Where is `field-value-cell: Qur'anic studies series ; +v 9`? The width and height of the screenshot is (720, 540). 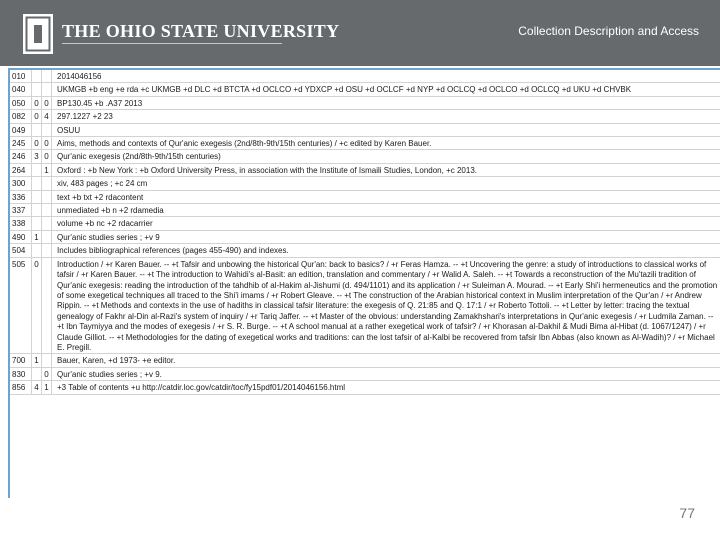
field-value-cell: Qur'anic studies series ; +v 9 is located at coordinates (108, 237).